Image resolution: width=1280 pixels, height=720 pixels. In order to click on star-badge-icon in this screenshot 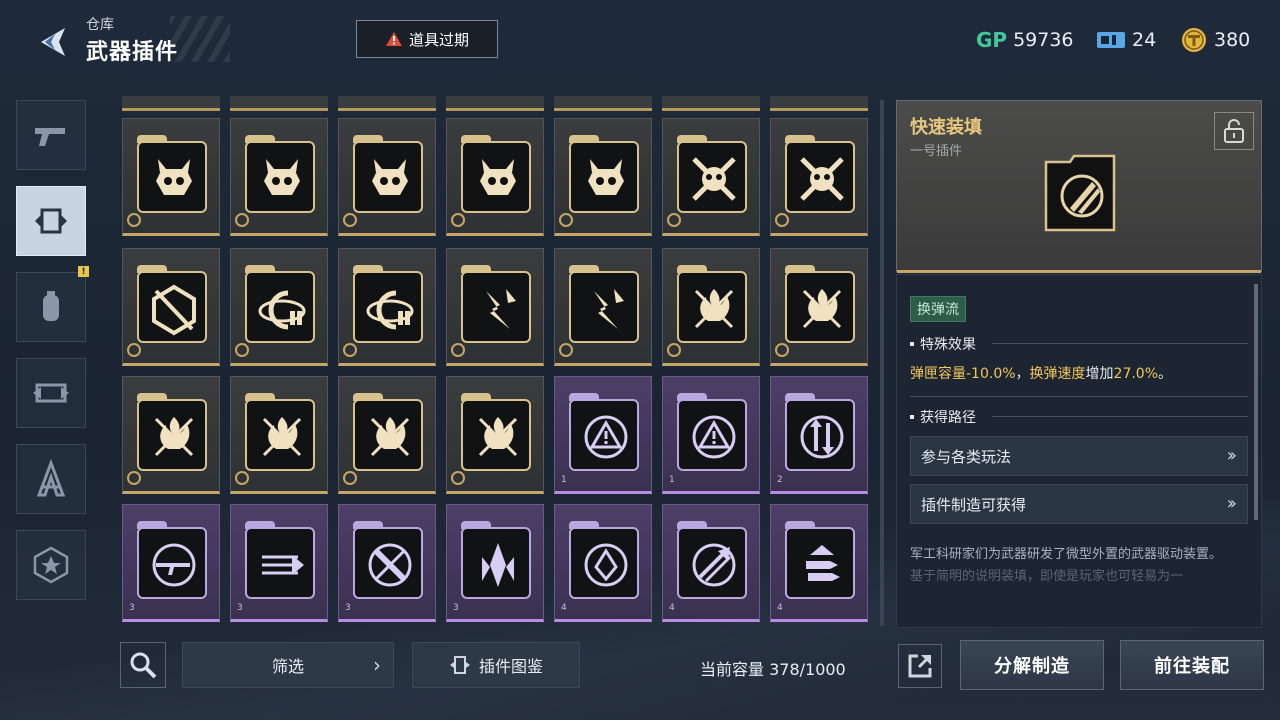, I will do `click(51, 565)`.